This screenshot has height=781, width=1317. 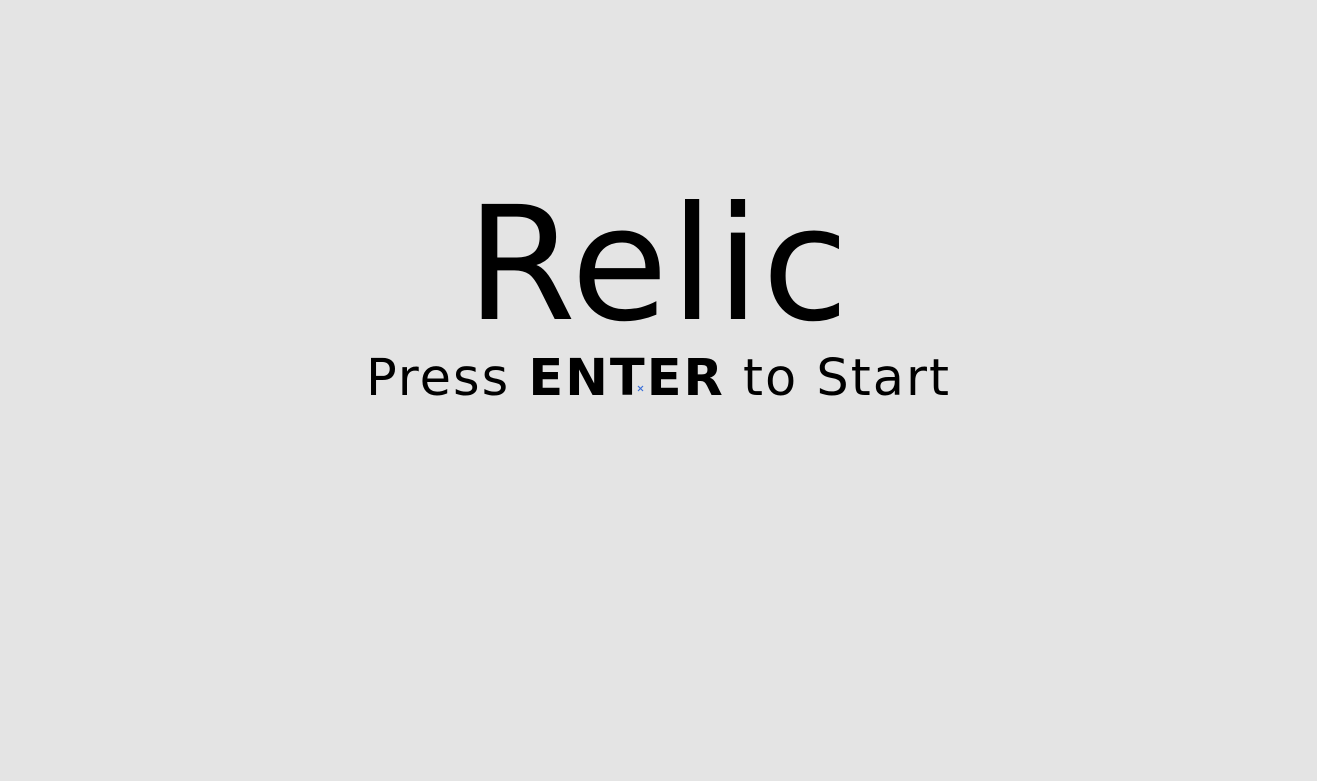 What do you see at coordinates (838, 378) in the screenshot?
I see `start-prompt-after: to Start` at bounding box center [838, 378].